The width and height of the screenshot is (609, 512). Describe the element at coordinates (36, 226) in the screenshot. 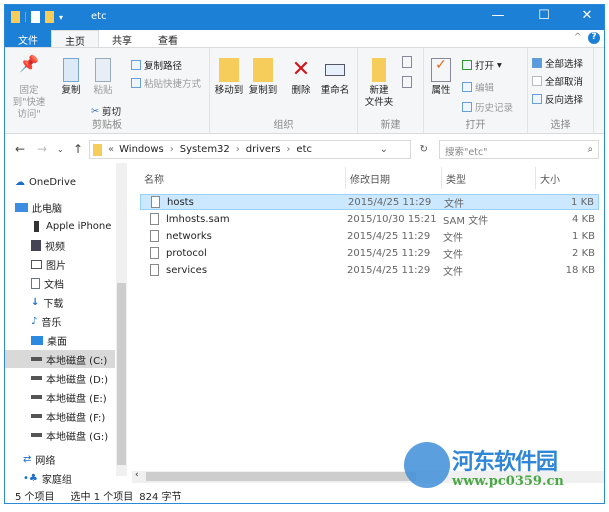

I see `phone-icon` at that location.